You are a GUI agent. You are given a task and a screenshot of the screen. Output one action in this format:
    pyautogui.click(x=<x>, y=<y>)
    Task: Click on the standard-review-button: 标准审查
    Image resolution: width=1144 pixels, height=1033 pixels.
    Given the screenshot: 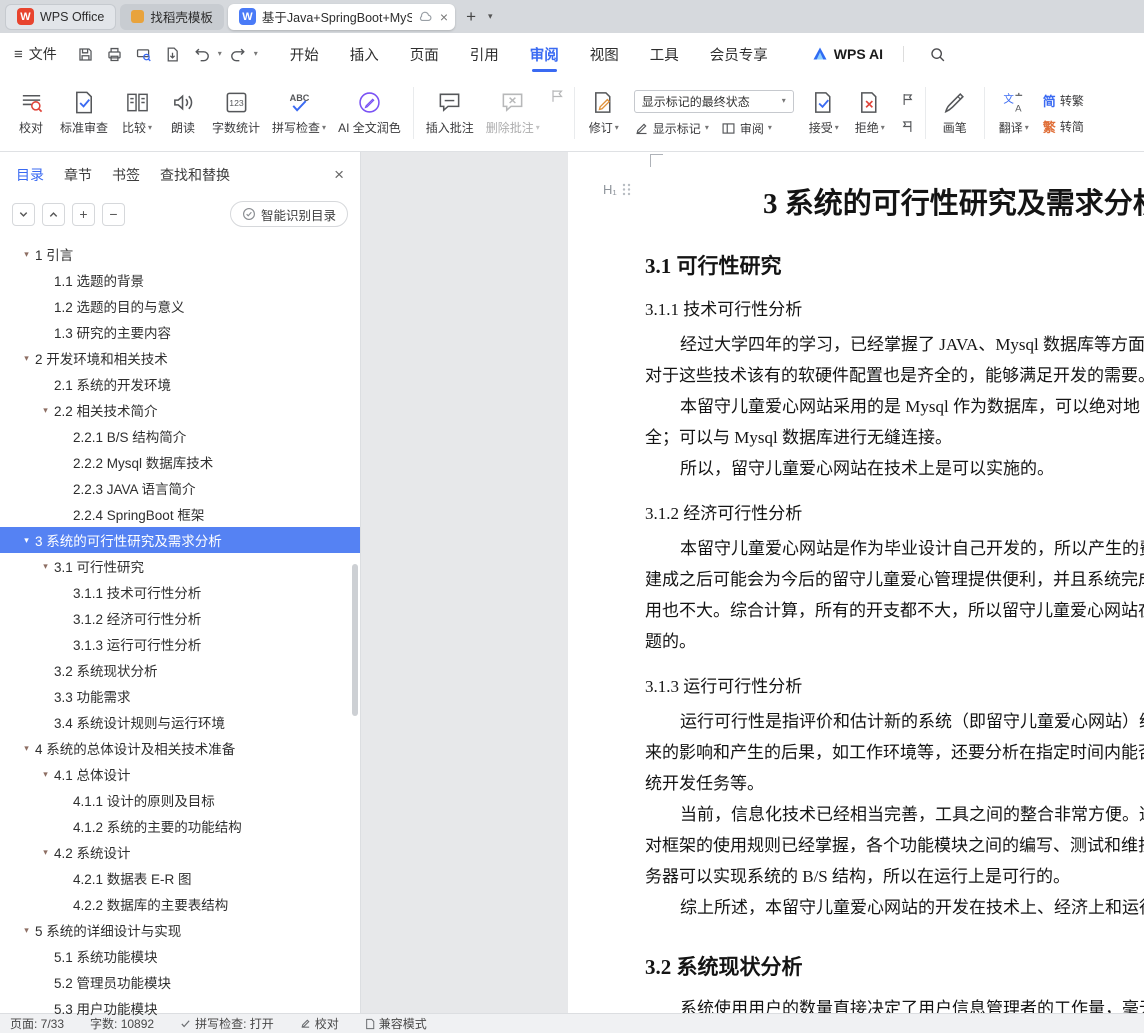 What is the action you would take?
    pyautogui.click(x=84, y=113)
    